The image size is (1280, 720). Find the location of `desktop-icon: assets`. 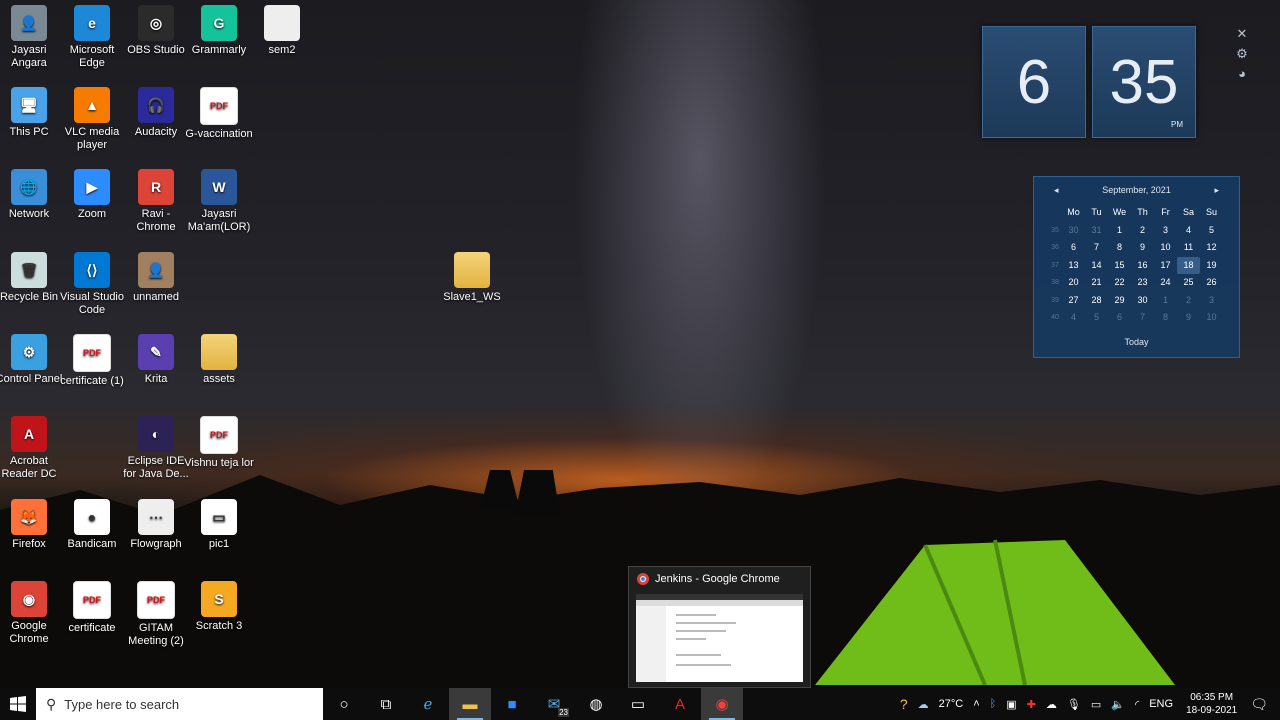

desktop-icon: assets is located at coordinates (219, 360).